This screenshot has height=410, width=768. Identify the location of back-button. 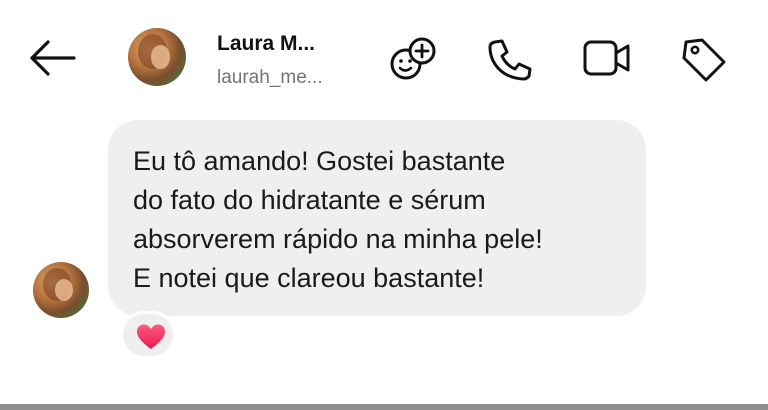
(52, 58).